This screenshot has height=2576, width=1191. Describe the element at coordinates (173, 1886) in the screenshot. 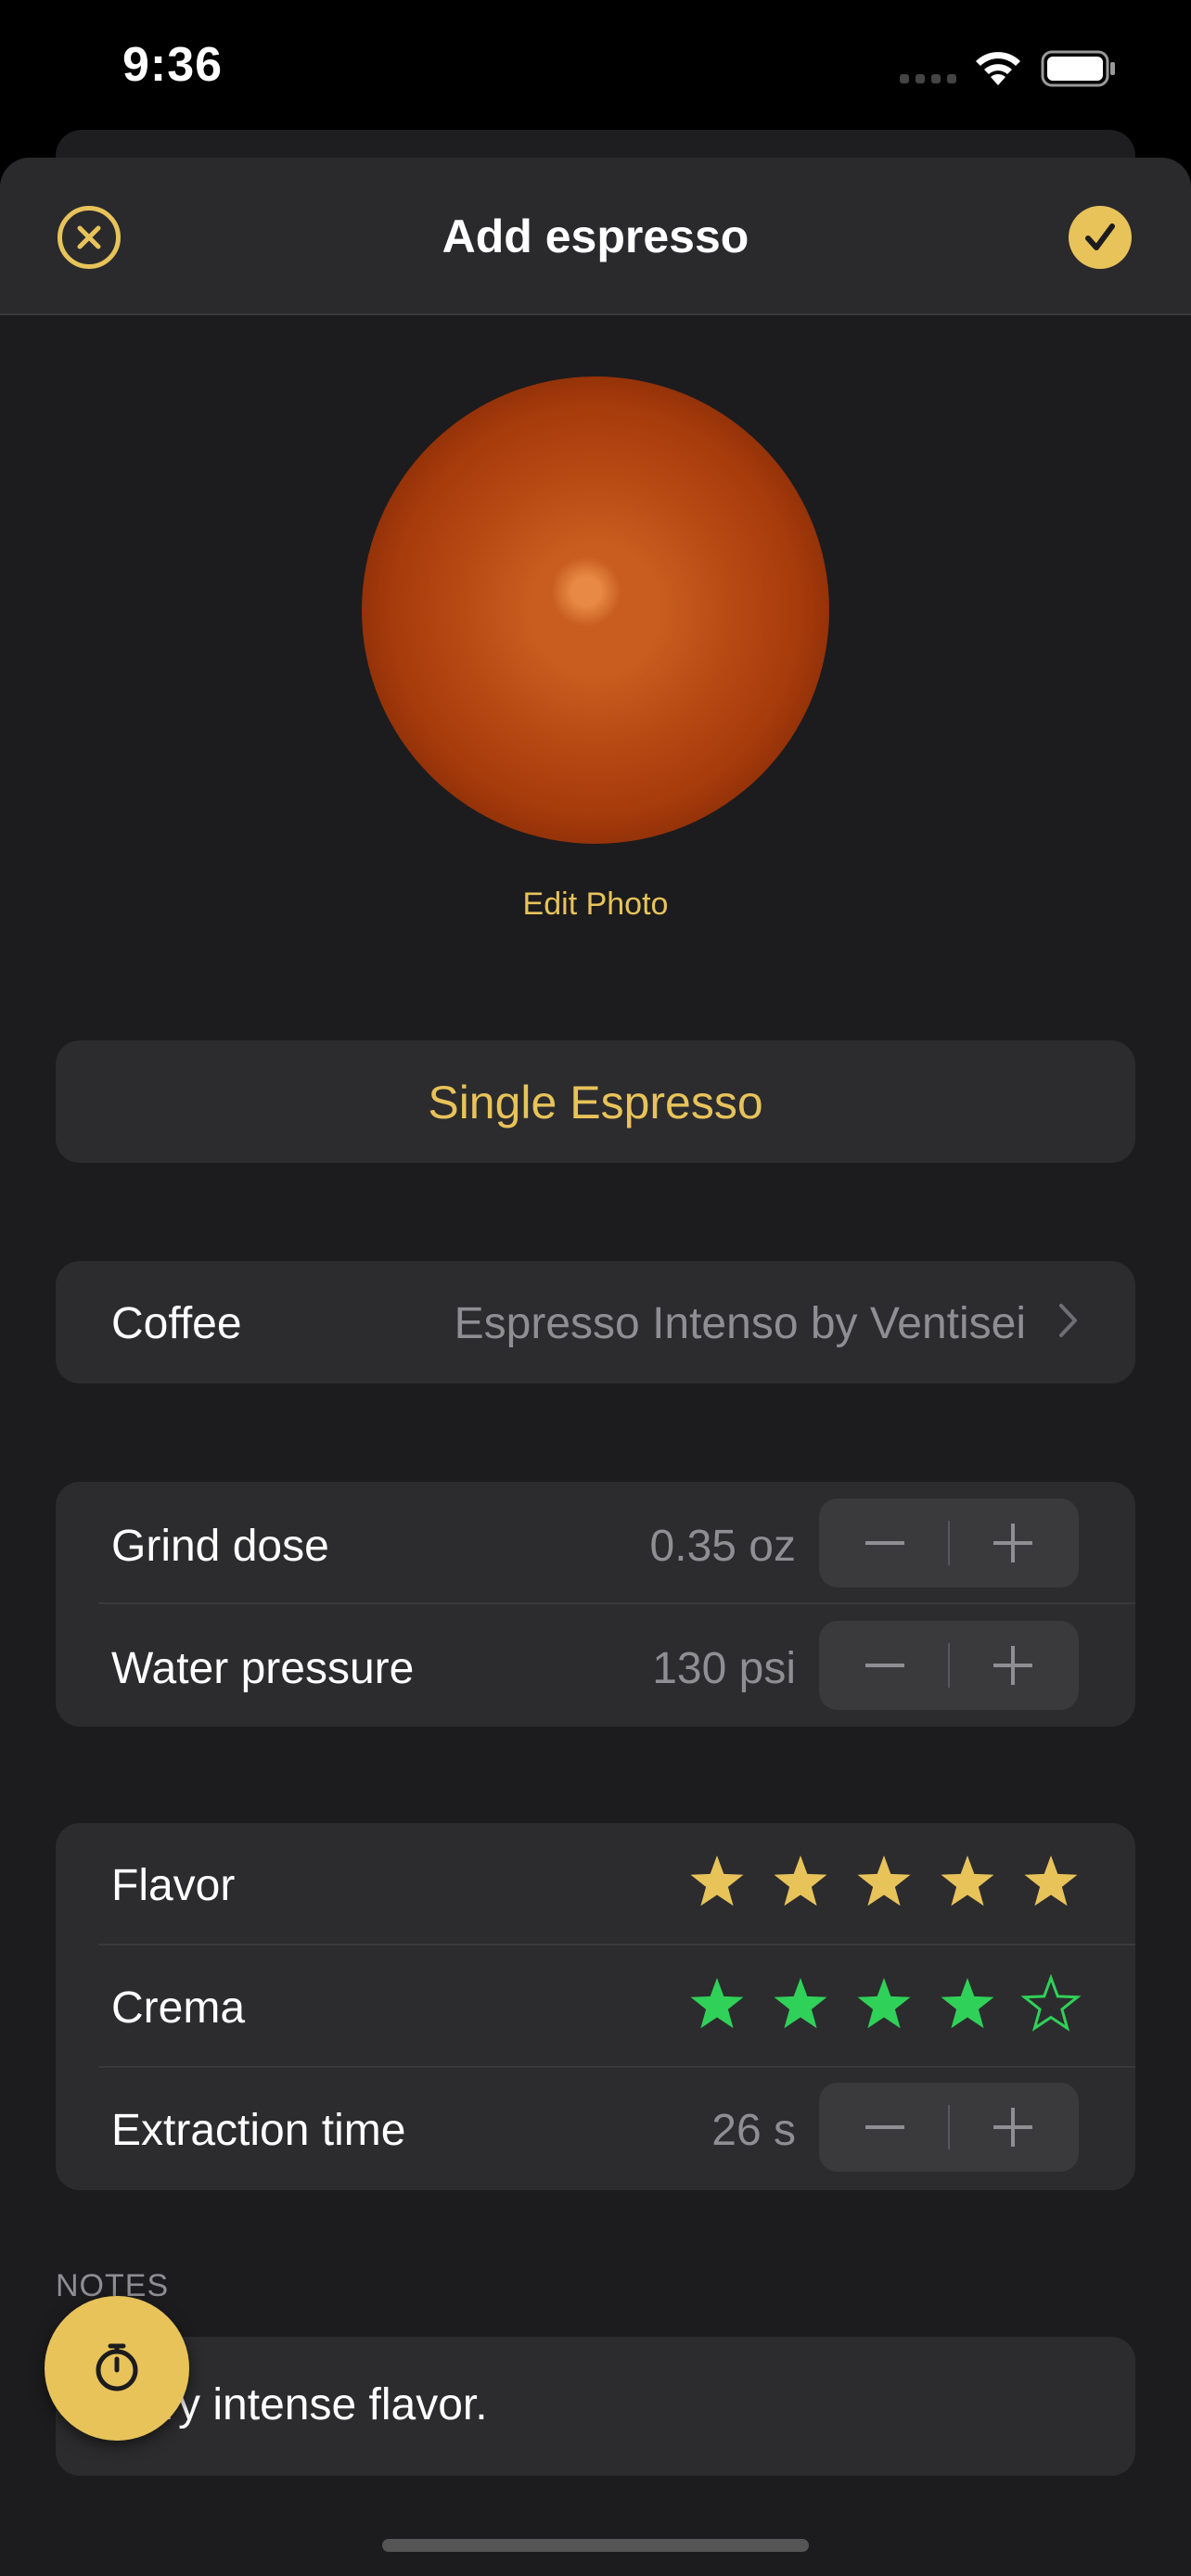

I see `flavor-label: Flavor` at that location.